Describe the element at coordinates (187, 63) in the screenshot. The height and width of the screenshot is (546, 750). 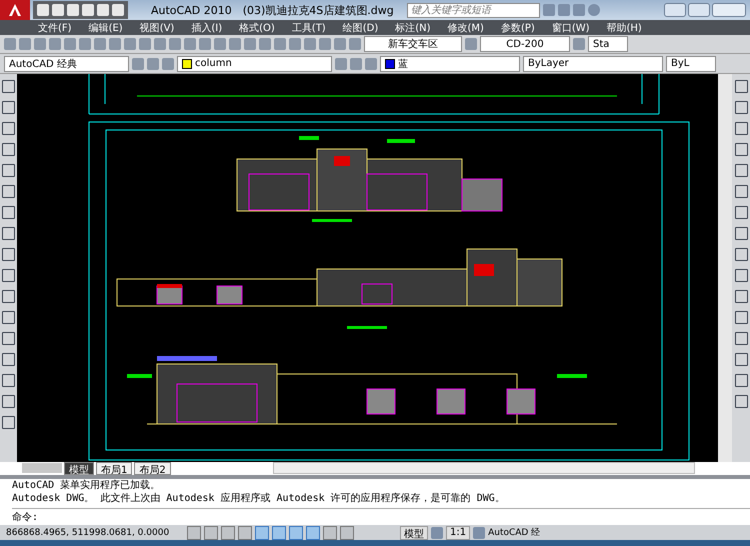
I see `layer-color-swatch` at that location.